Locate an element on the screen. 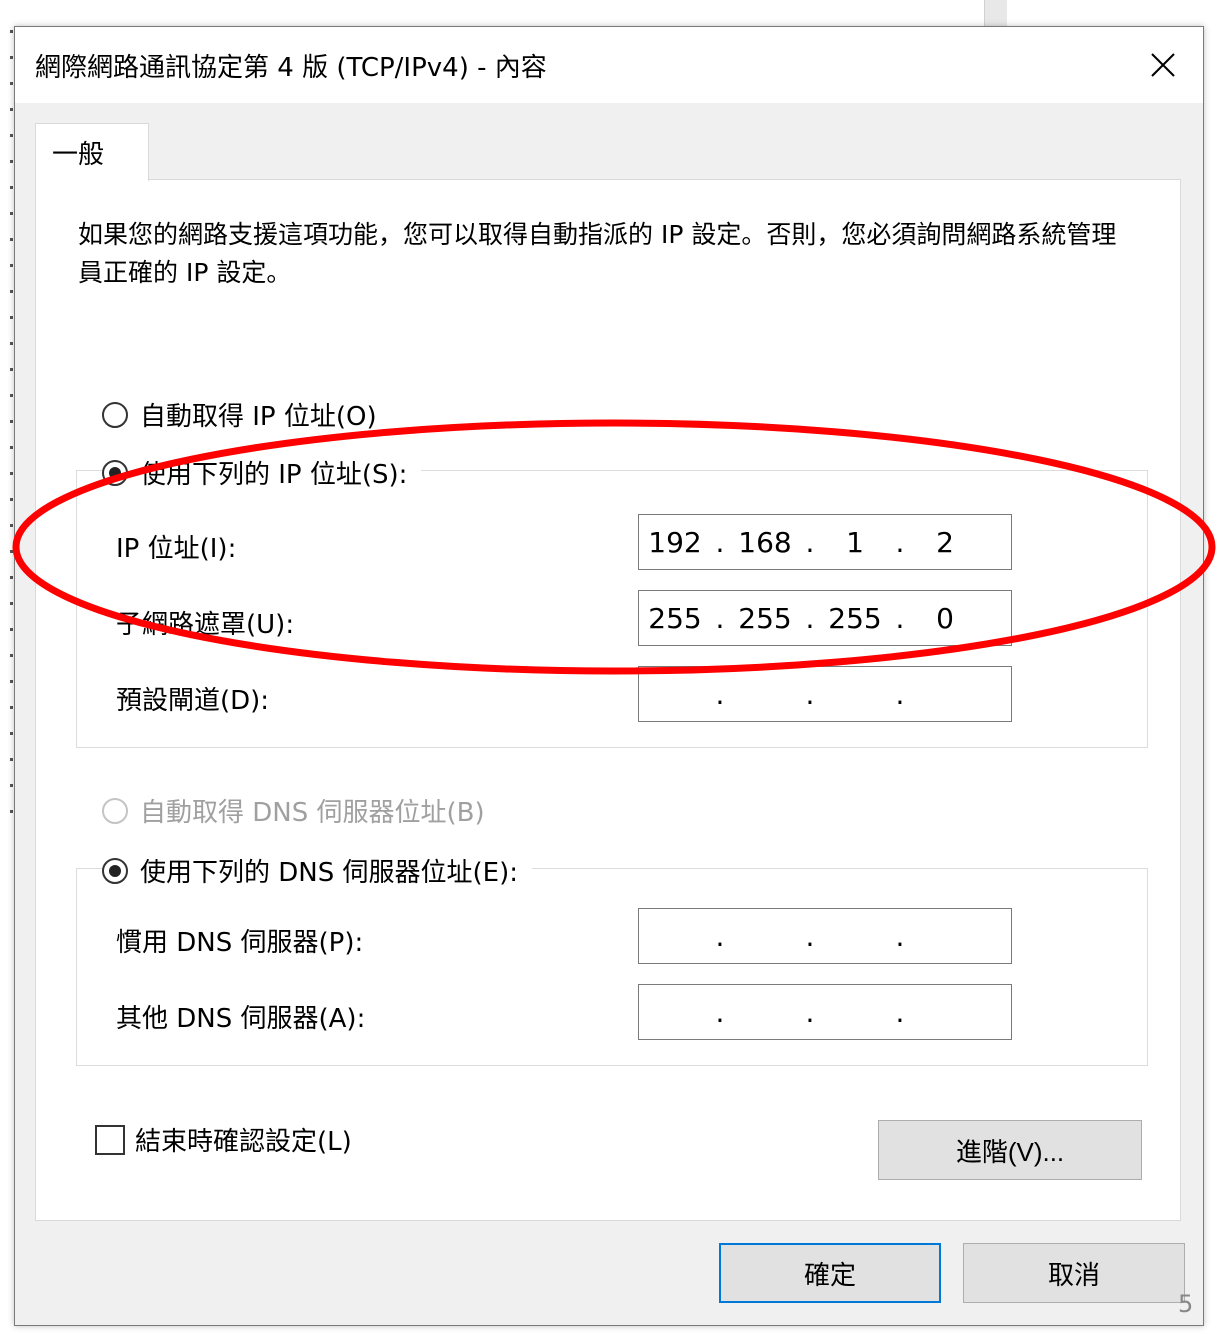 Image resolution: width=1217 pixels, height=1334 pixels. page-number: 5 is located at coordinates (1186, 1304).